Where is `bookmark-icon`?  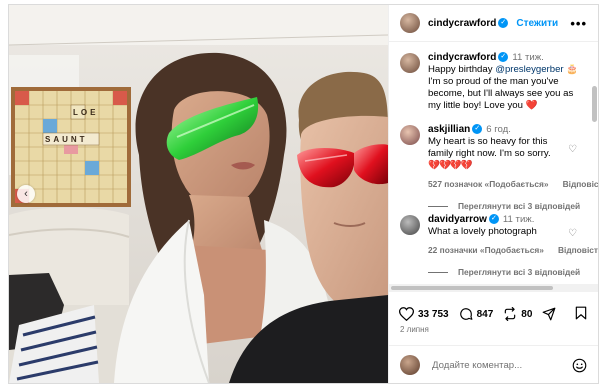
bookmark-icon is located at coordinates (581, 312).